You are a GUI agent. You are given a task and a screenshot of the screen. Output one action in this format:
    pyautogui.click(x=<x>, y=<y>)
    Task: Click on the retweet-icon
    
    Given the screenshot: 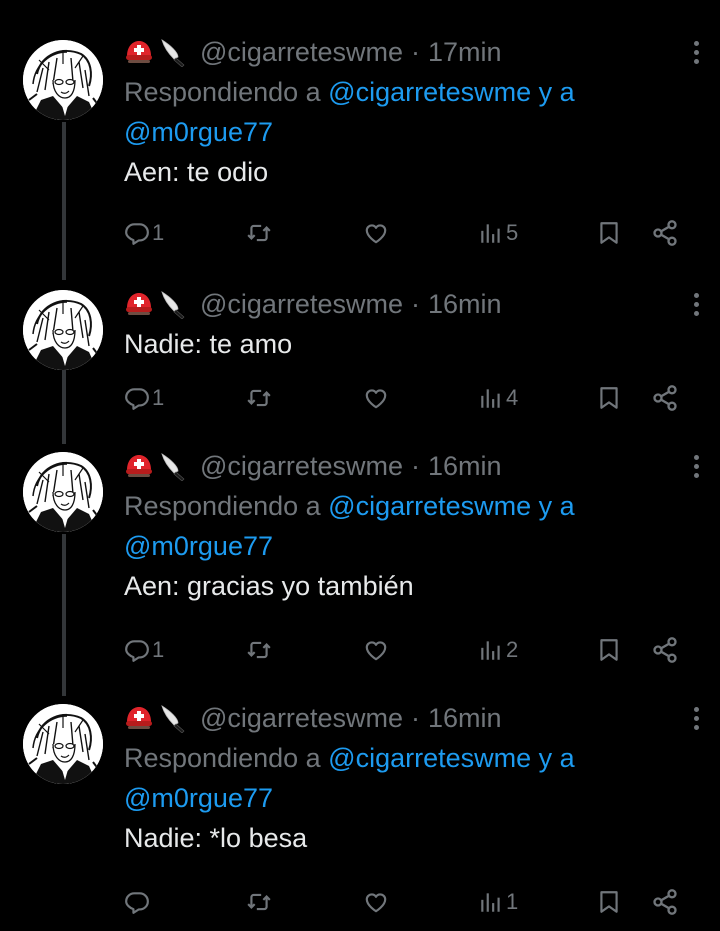 What is the action you would take?
    pyautogui.click(x=259, y=233)
    